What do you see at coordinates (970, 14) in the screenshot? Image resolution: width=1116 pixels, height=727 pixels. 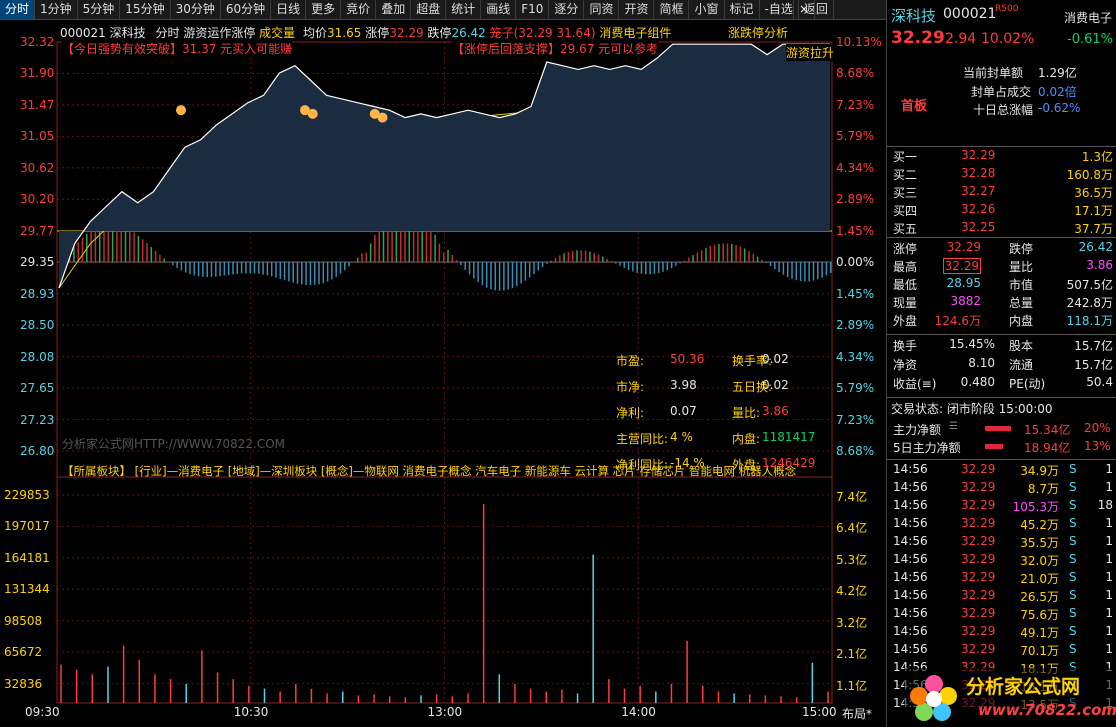 I see `stock-code: 000021` at bounding box center [970, 14].